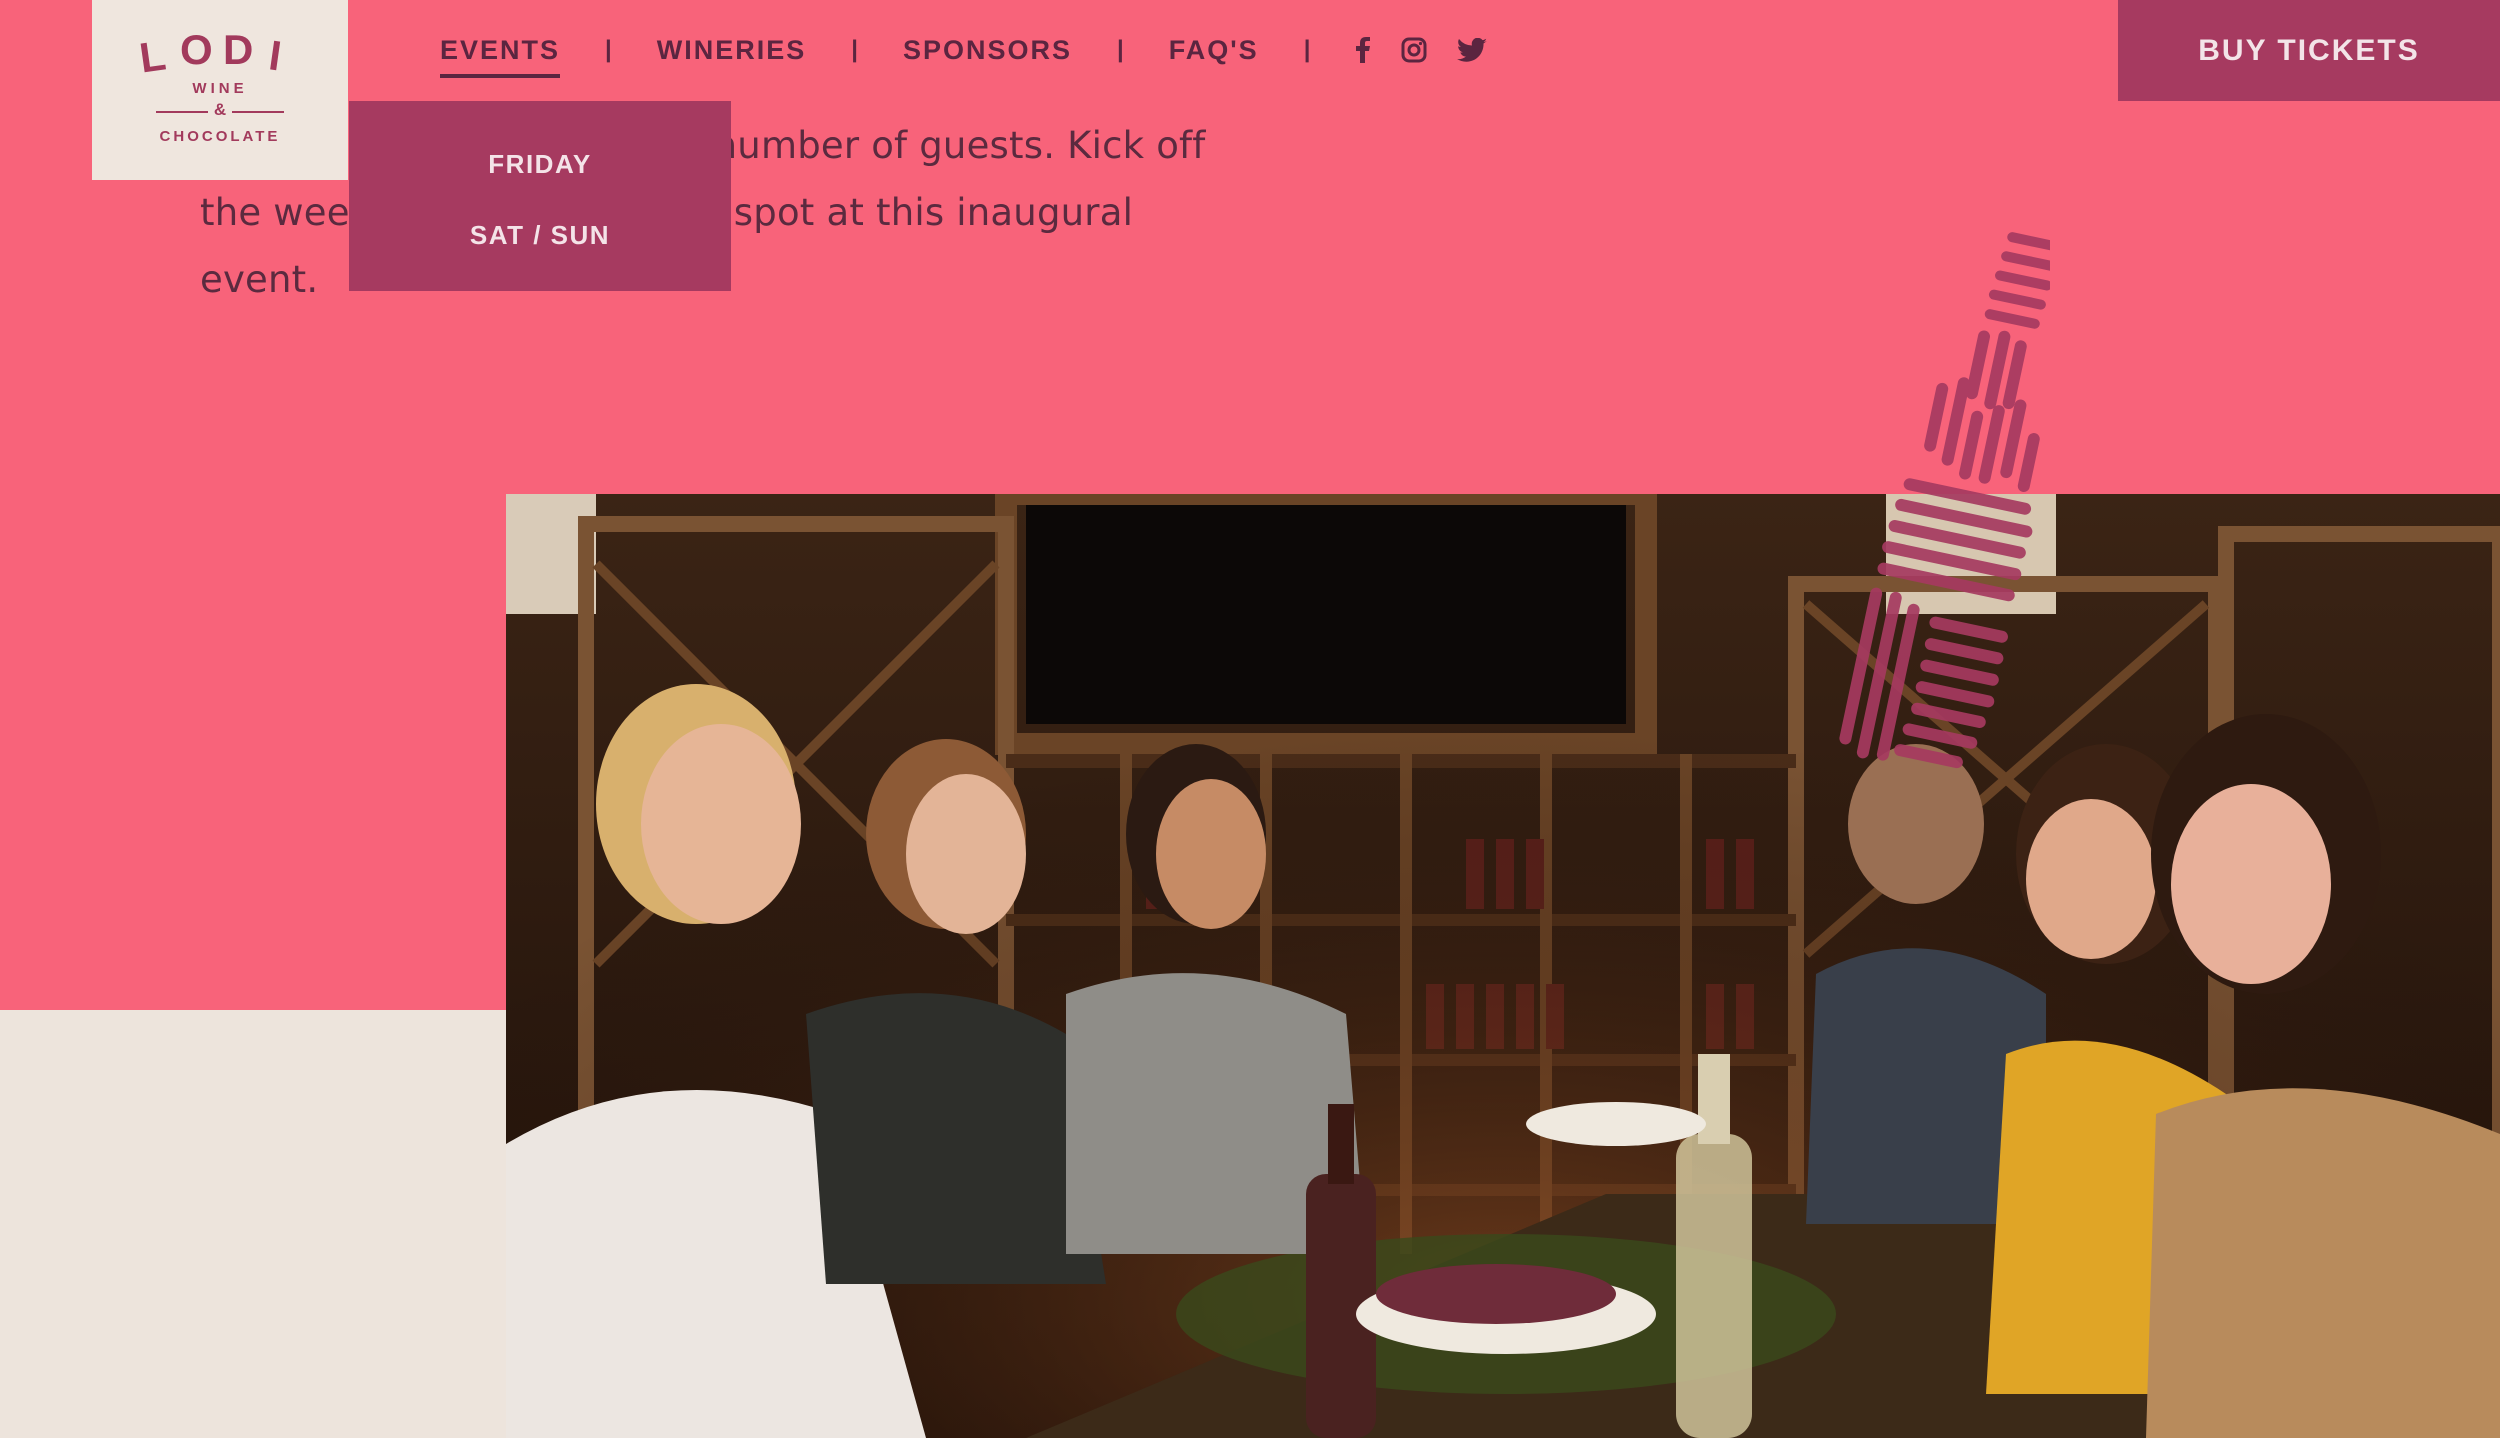  What do you see at coordinates (540, 255) in the screenshot?
I see `dropdown-item-sat-sun: SAT / SUN` at bounding box center [540, 255].